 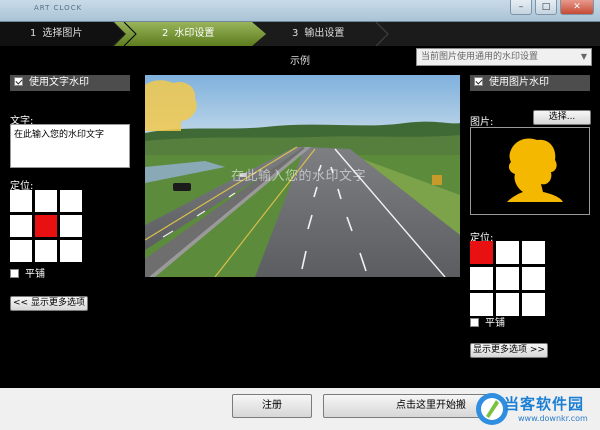 I want to click on start-button: 点击这里开始搬, so click(x=408, y=406).